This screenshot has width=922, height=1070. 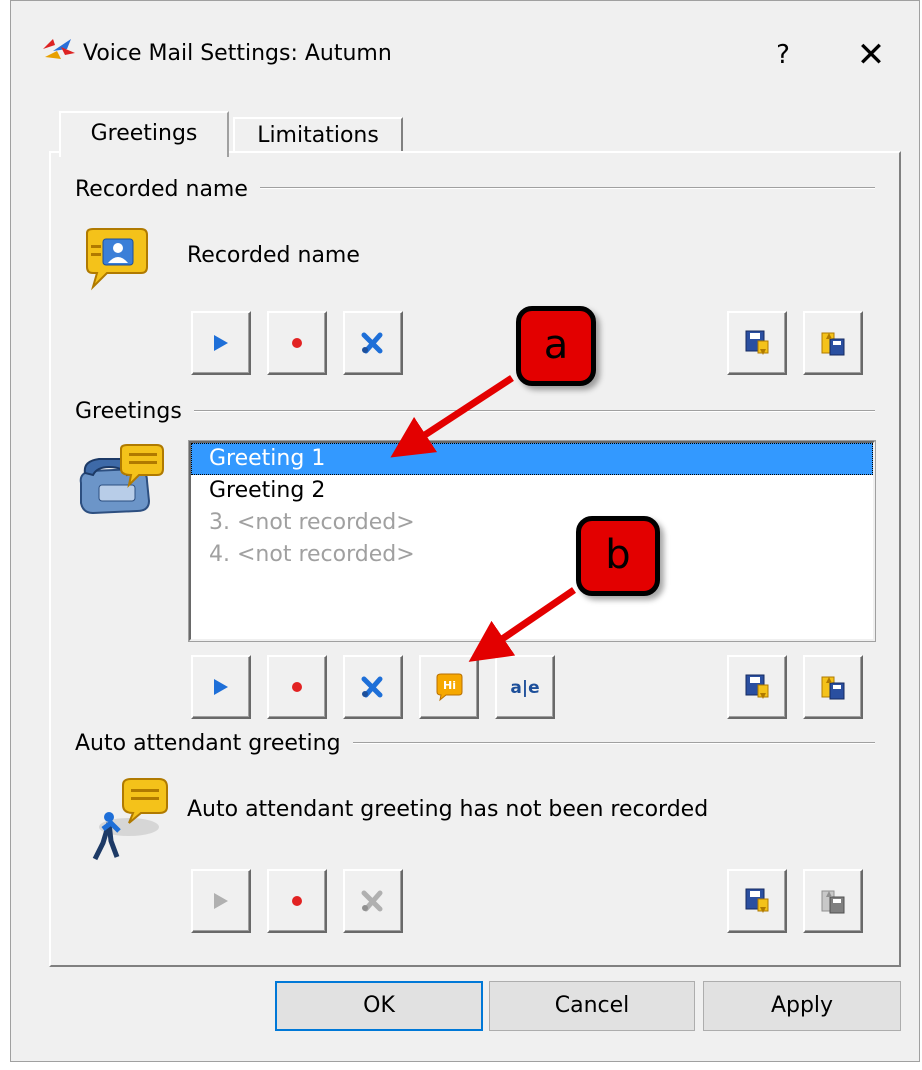 I want to click on auto-attendant-export-button, so click(x=833, y=901).